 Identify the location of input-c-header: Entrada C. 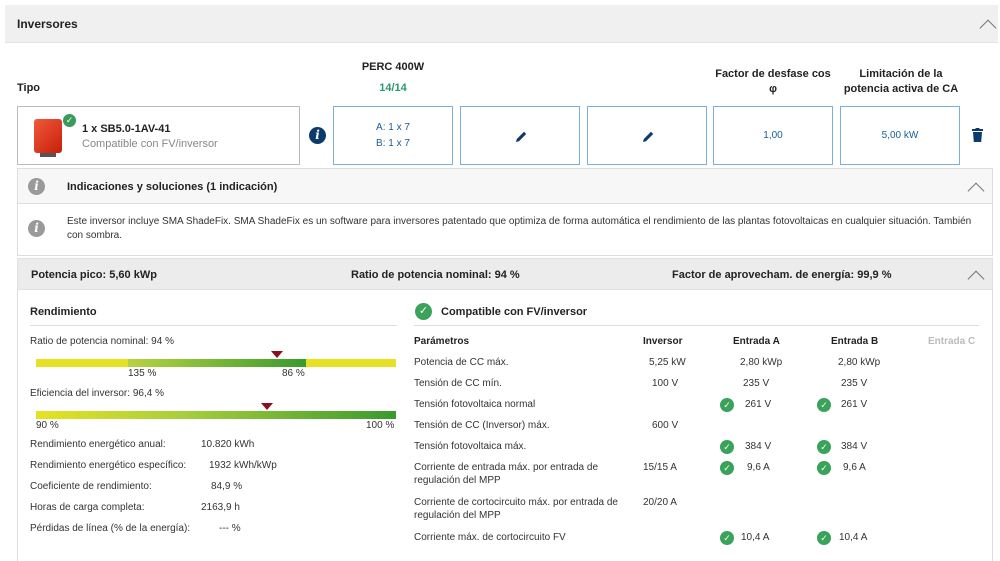
(952, 341).